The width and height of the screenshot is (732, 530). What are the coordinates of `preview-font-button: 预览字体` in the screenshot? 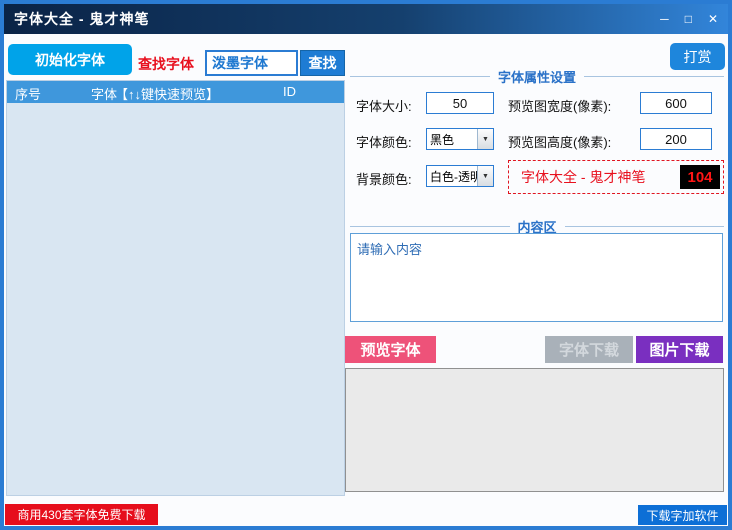 It's located at (390, 349).